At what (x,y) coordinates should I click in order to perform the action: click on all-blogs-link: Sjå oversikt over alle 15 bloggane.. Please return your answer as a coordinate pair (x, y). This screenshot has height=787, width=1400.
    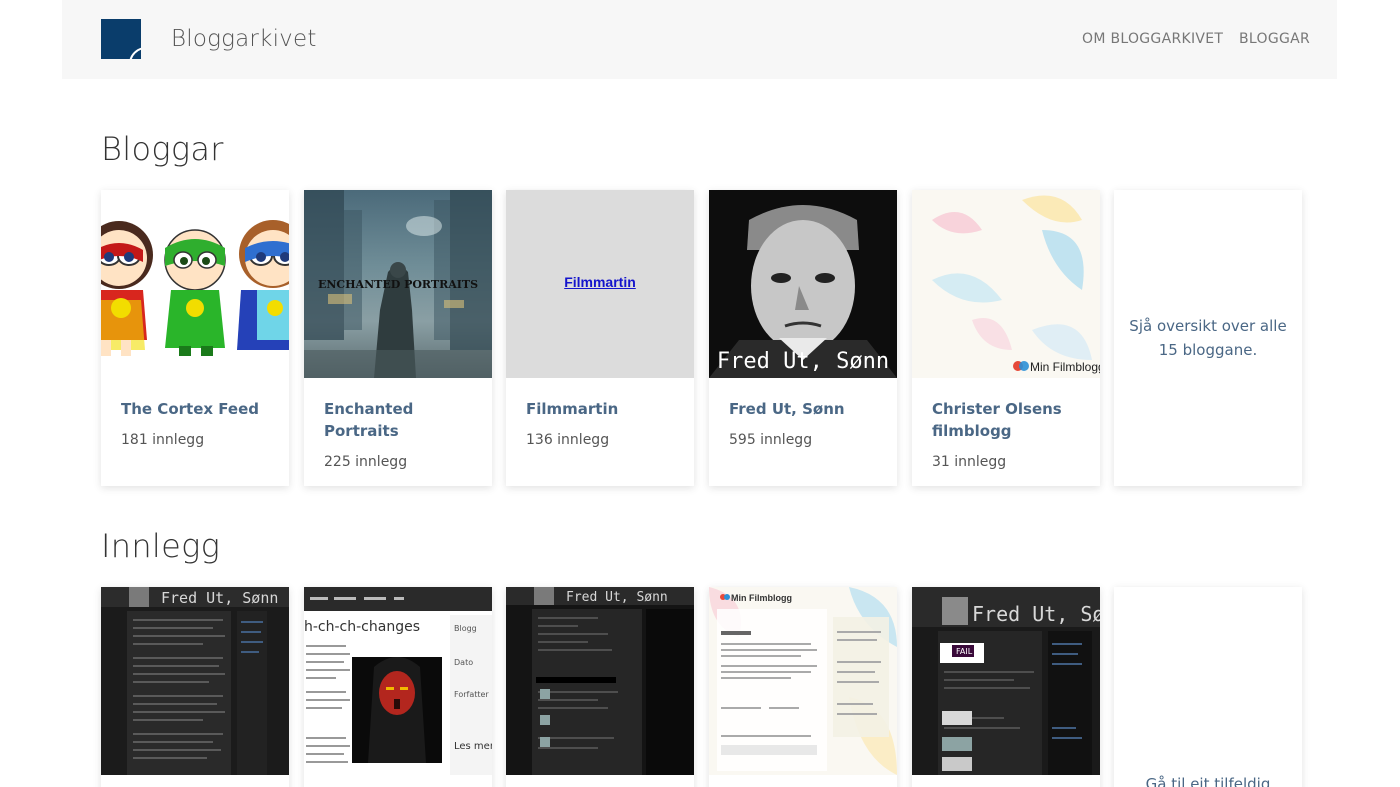
    Looking at the image, I should click on (1208, 338).